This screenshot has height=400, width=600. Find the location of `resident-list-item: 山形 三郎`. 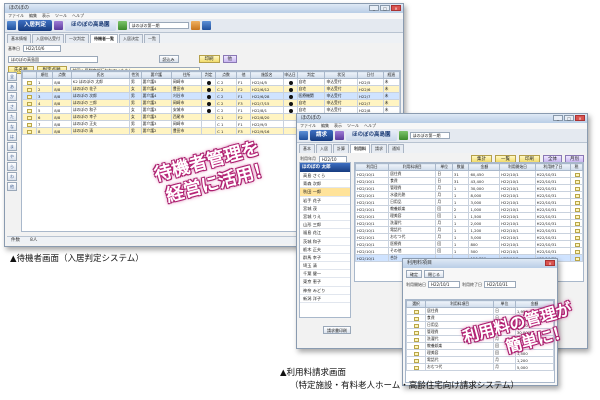

resident-list-item: 山形 三郎 is located at coordinates (325, 225).